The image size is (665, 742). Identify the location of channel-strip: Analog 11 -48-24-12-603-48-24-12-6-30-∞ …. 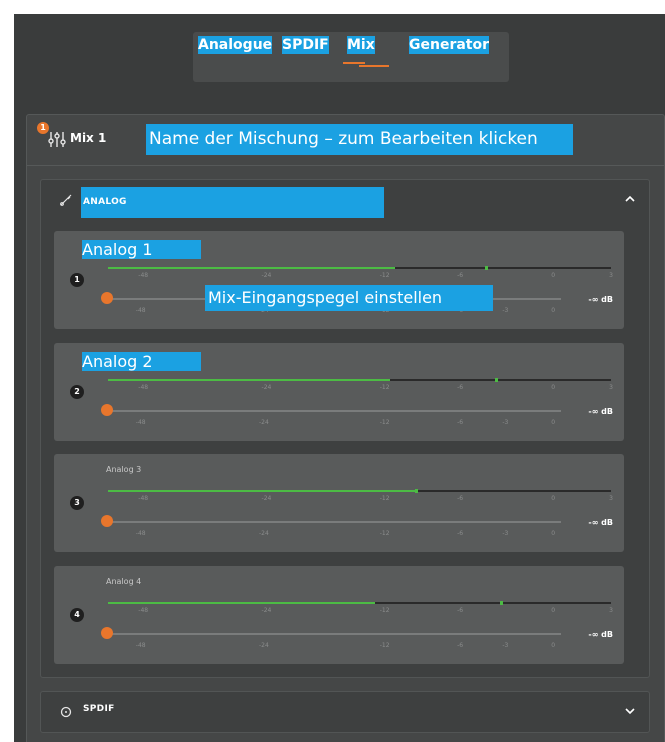
(339, 280).